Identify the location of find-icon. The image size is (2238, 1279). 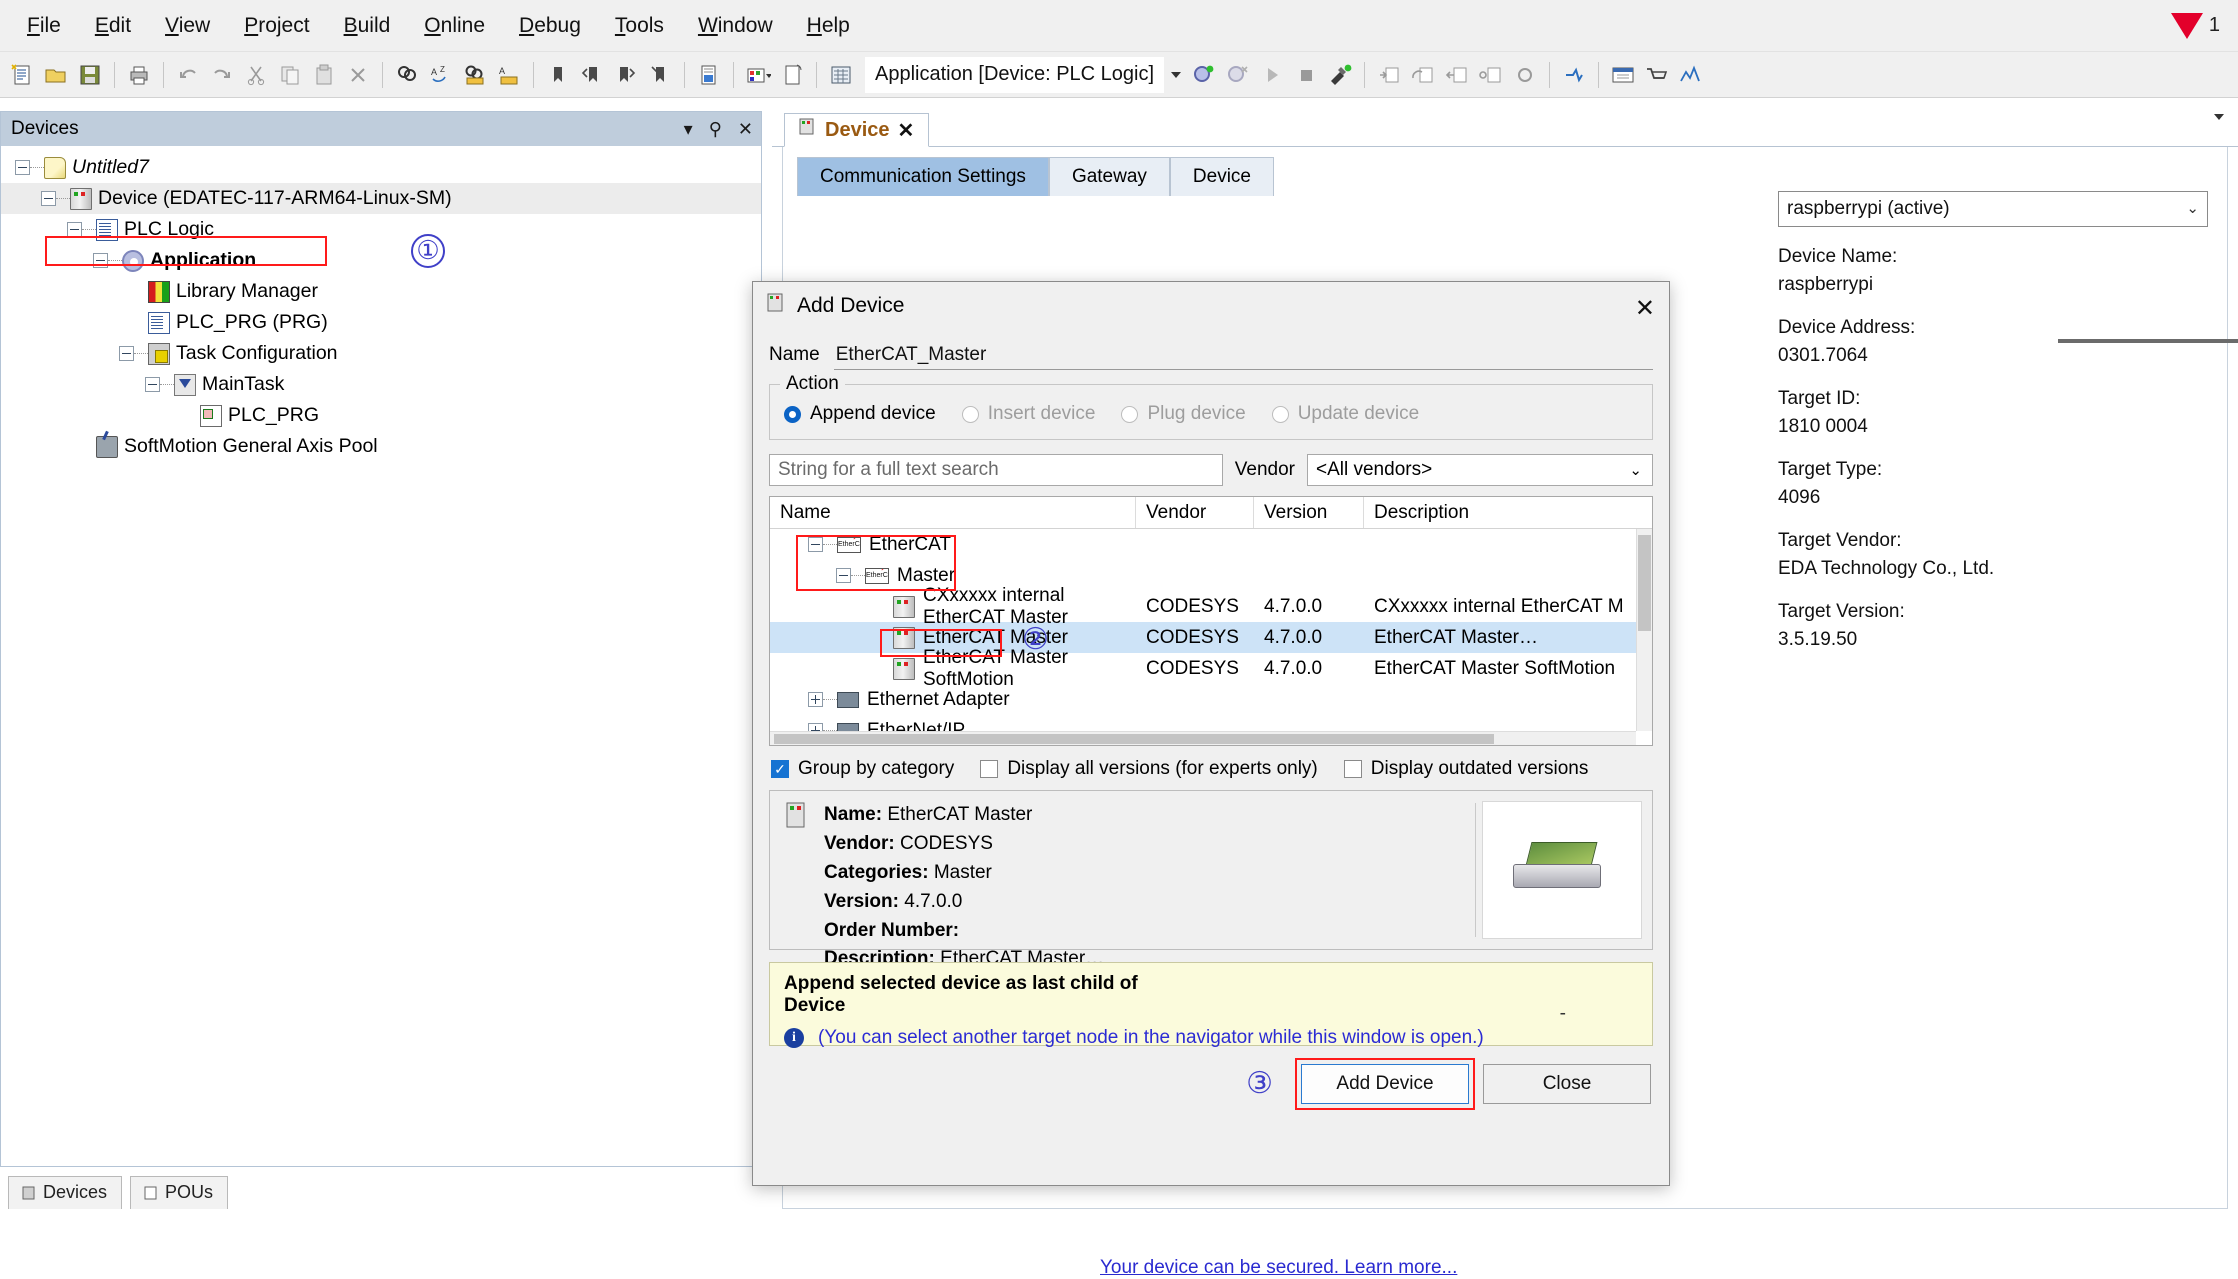
(407, 75).